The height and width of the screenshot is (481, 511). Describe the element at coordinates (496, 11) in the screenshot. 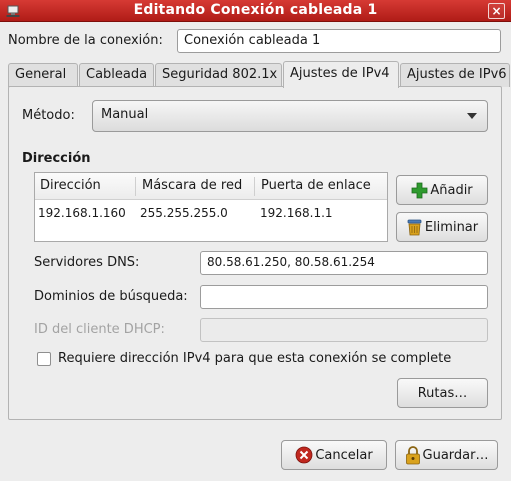

I see `close-button: ×` at that location.